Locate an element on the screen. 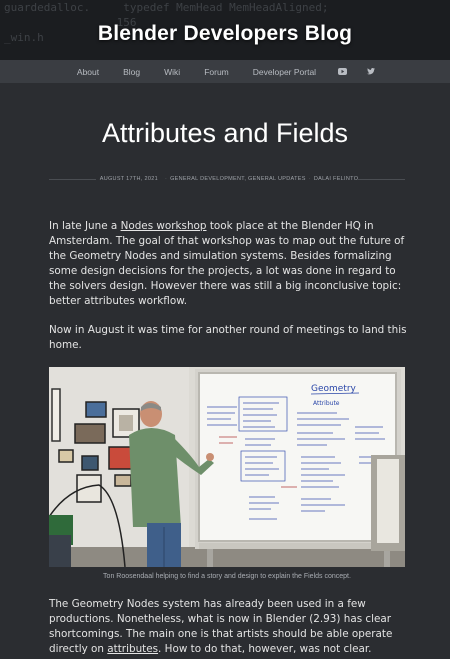  nav-item-developer-portal: Developer Portal is located at coordinates (284, 72).